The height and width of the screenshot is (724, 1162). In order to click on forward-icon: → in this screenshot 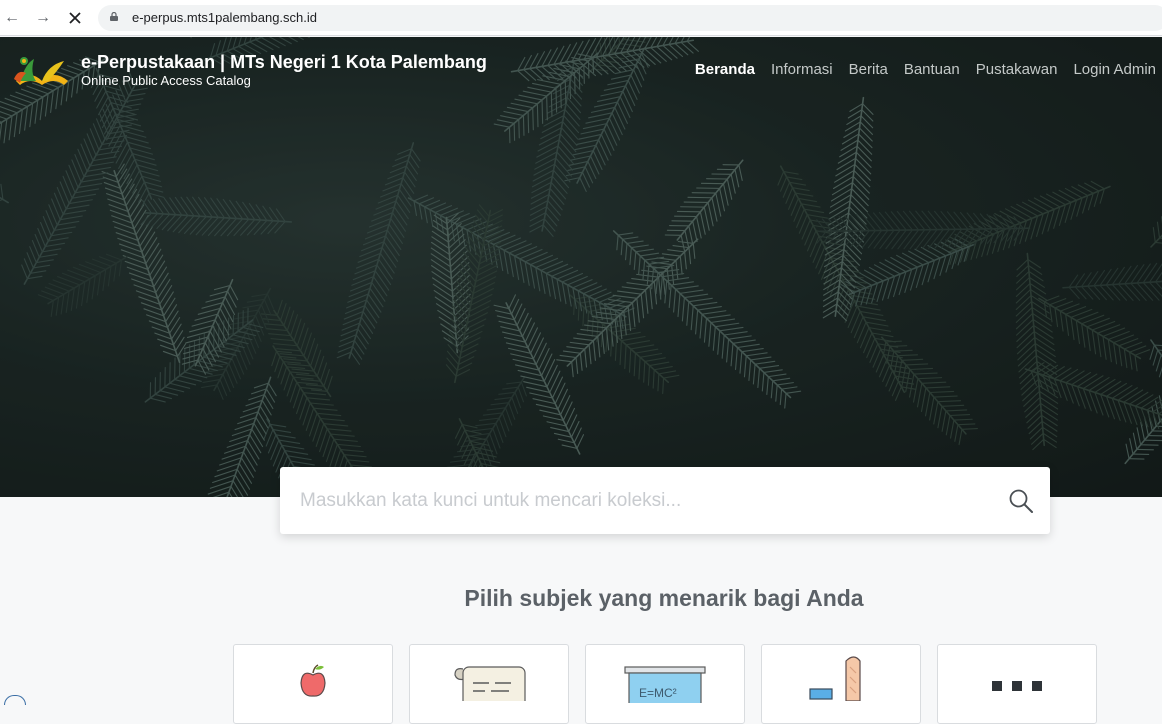, I will do `click(43, 18)`.